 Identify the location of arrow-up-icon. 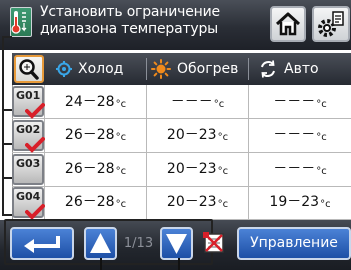
(100, 243).